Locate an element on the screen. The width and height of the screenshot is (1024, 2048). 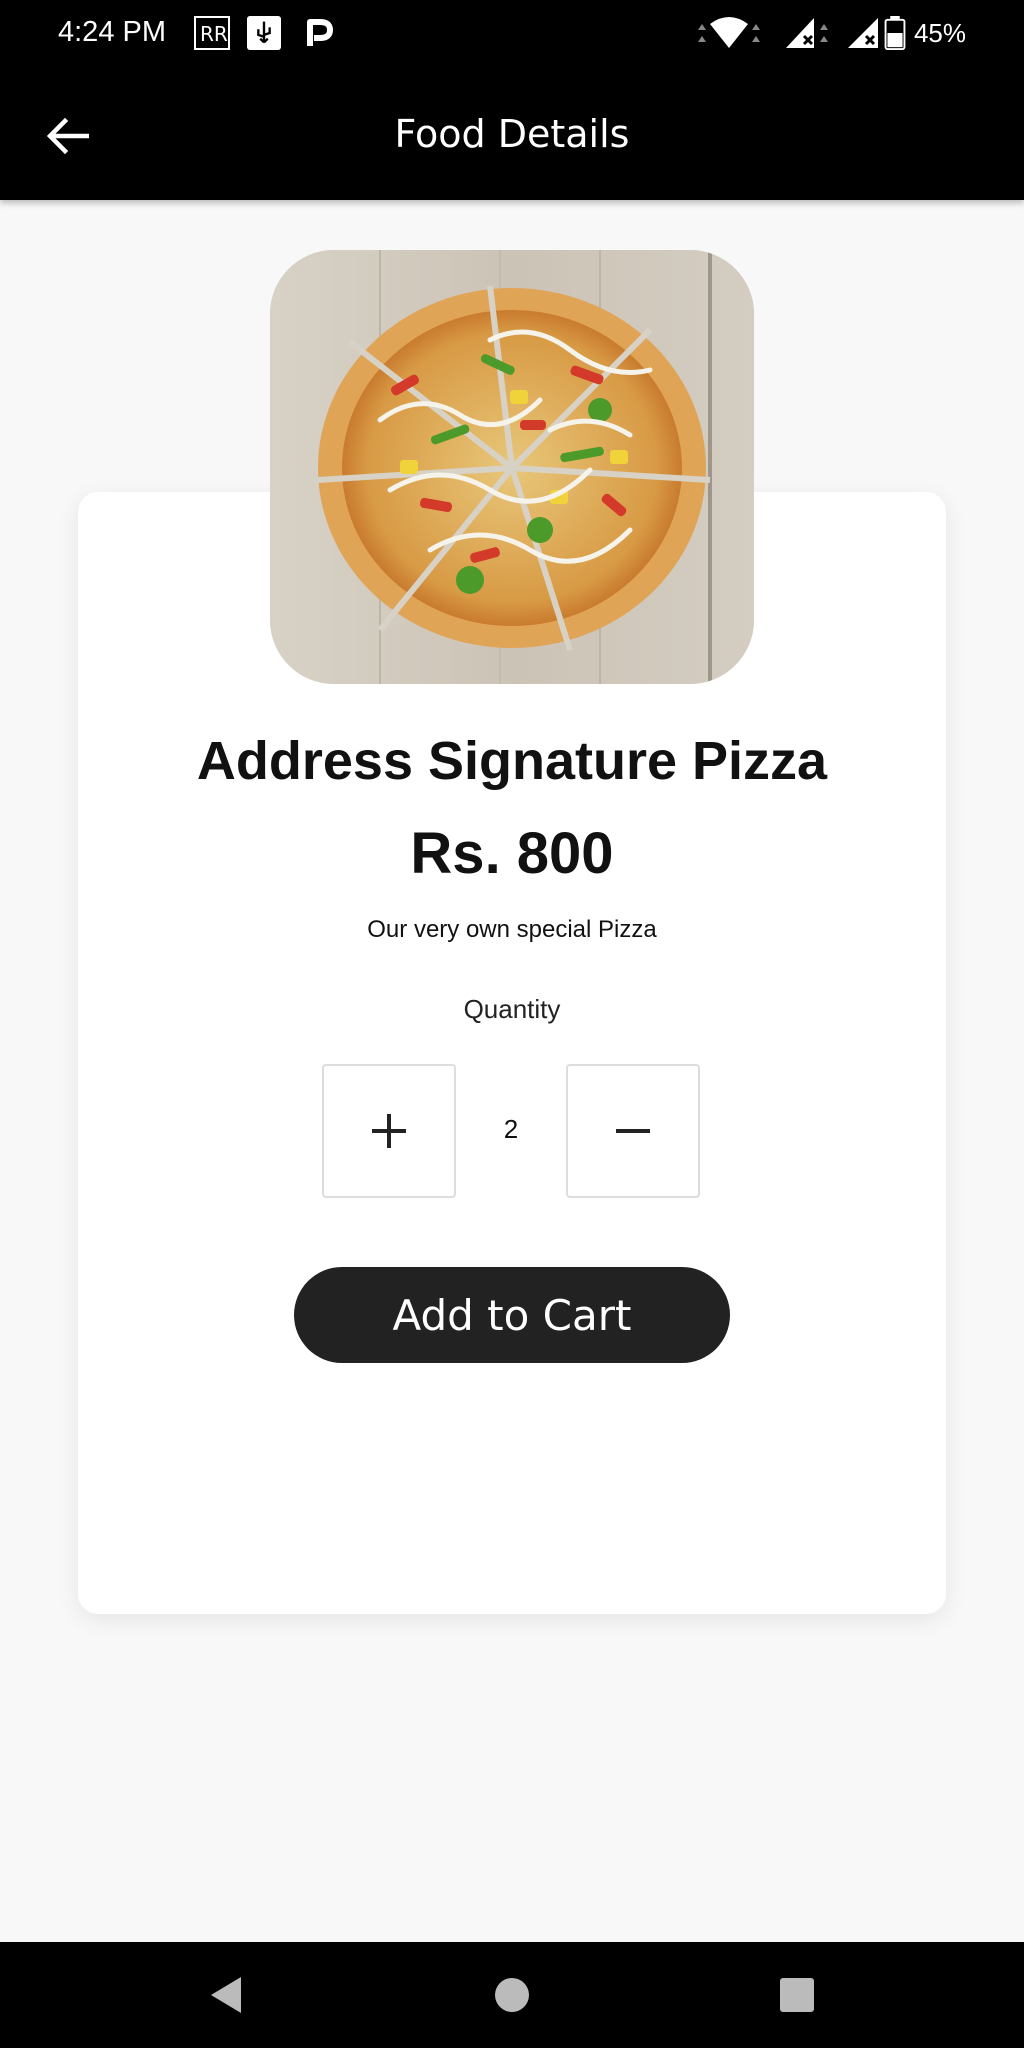
status-time: 4:24 PM is located at coordinates (112, 32).